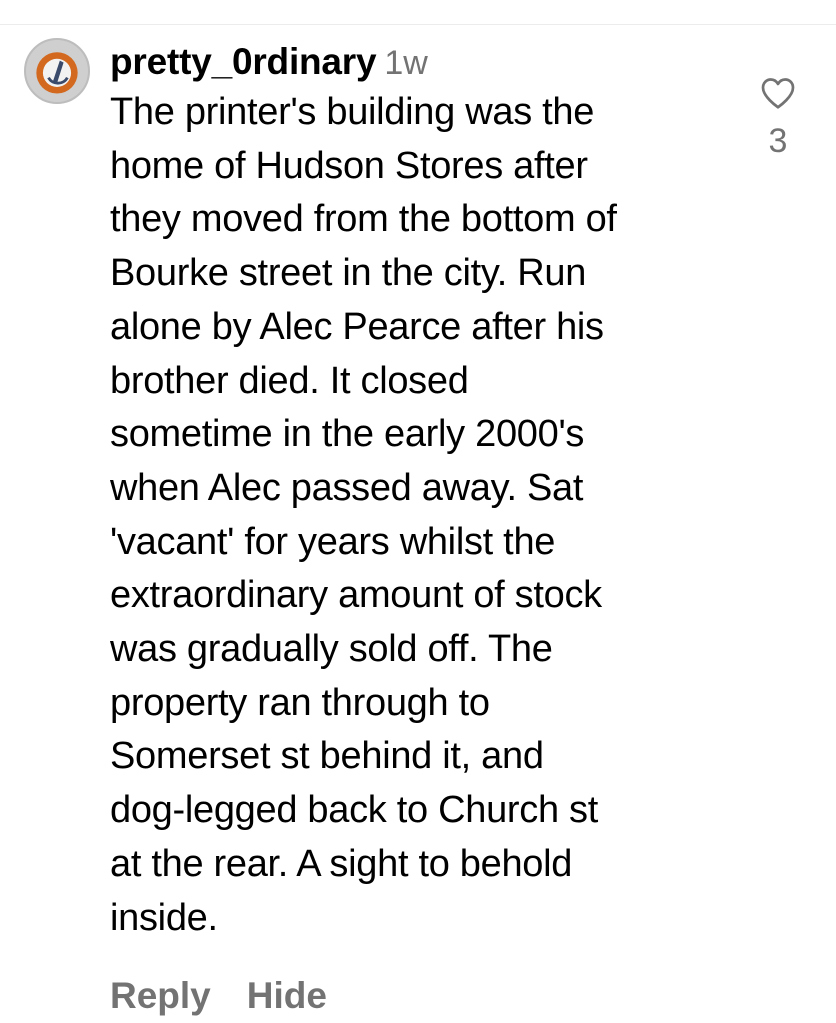 The width and height of the screenshot is (836, 1023). I want to click on timestamp: 1w, so click(406, 63).